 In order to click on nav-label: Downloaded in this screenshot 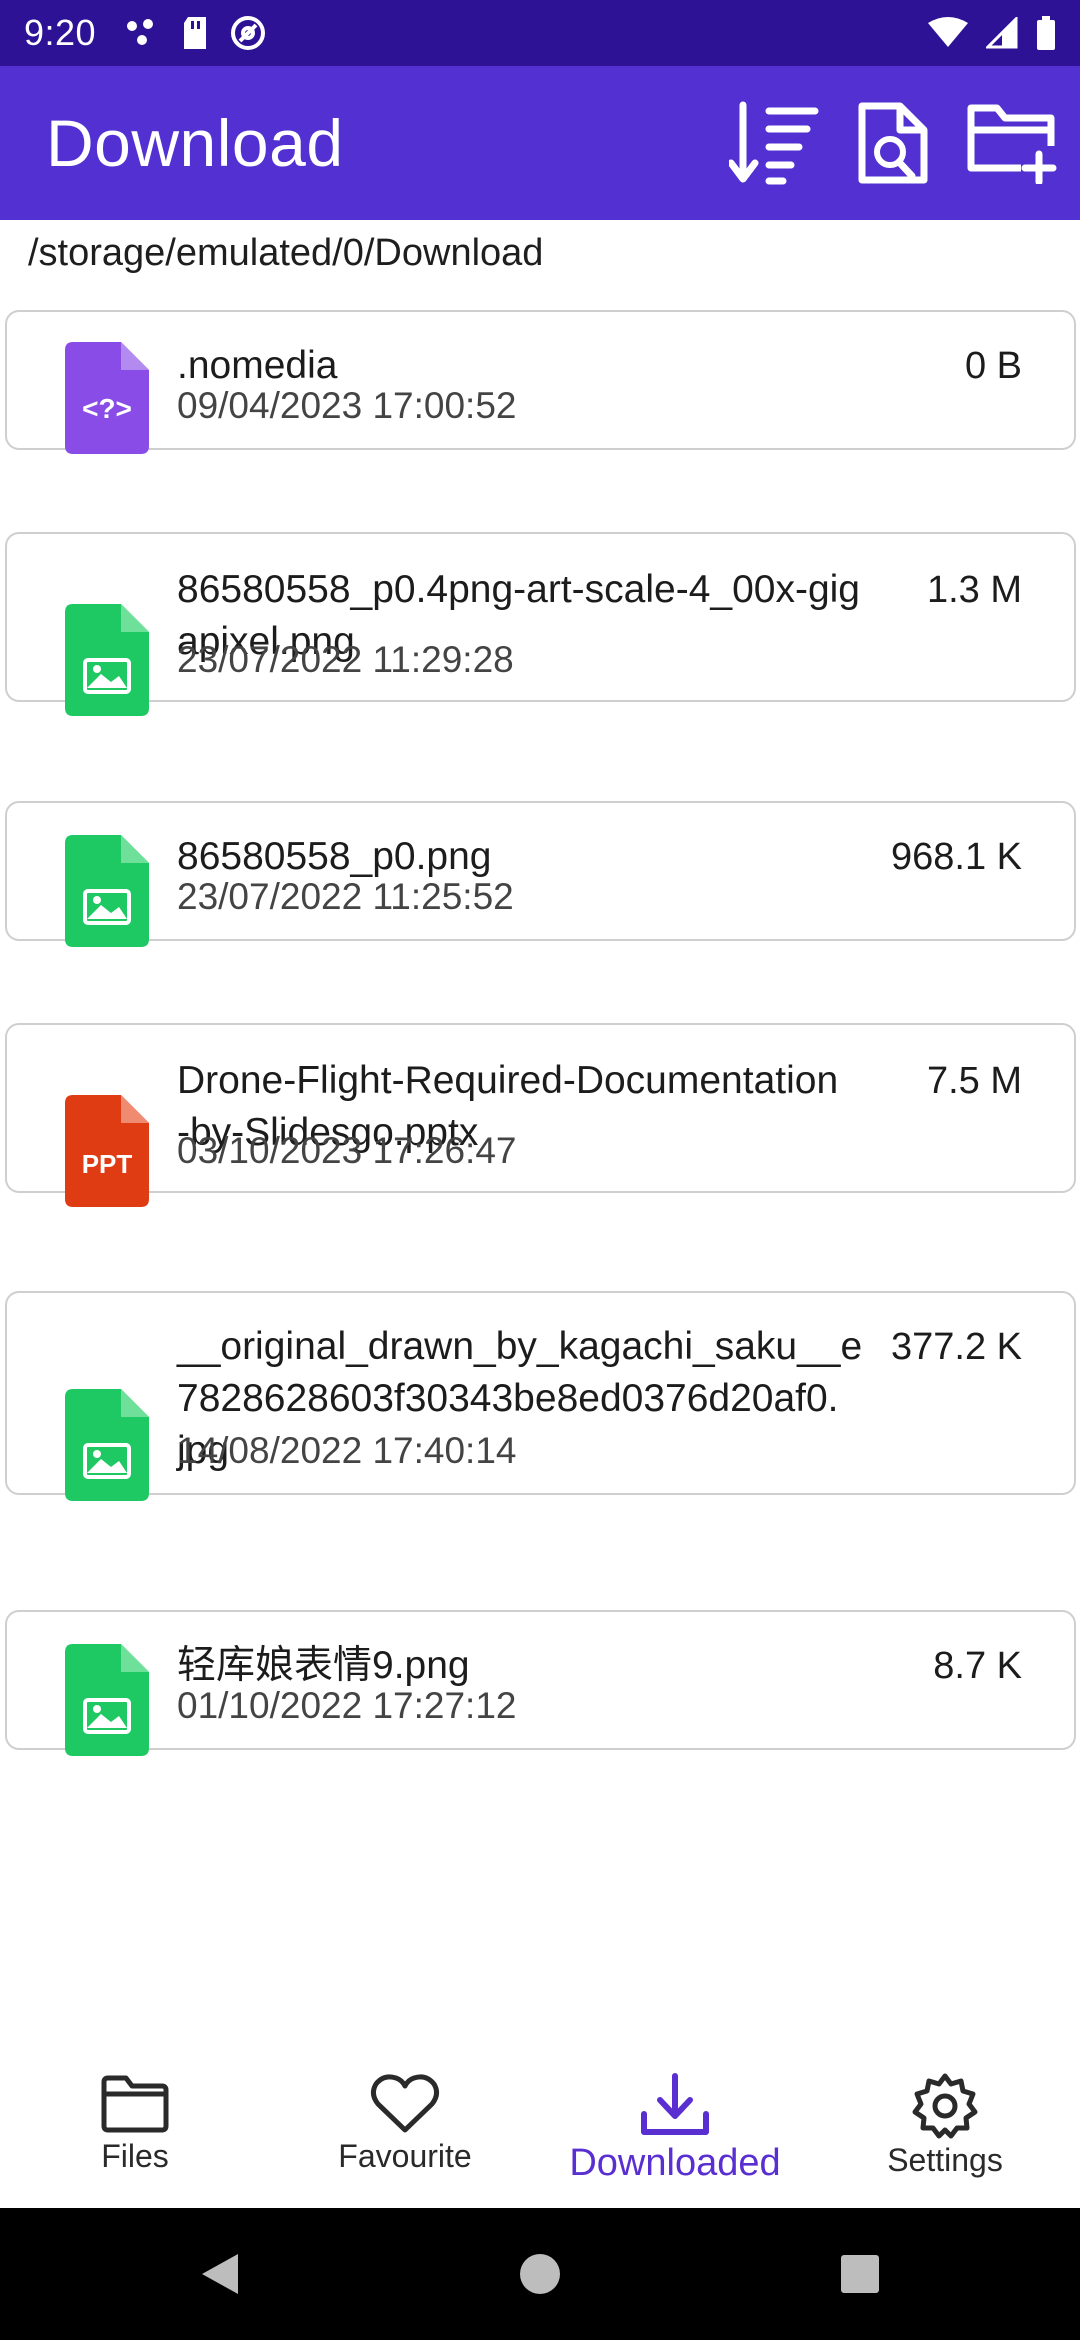, I will do `click(675, 2163)`.